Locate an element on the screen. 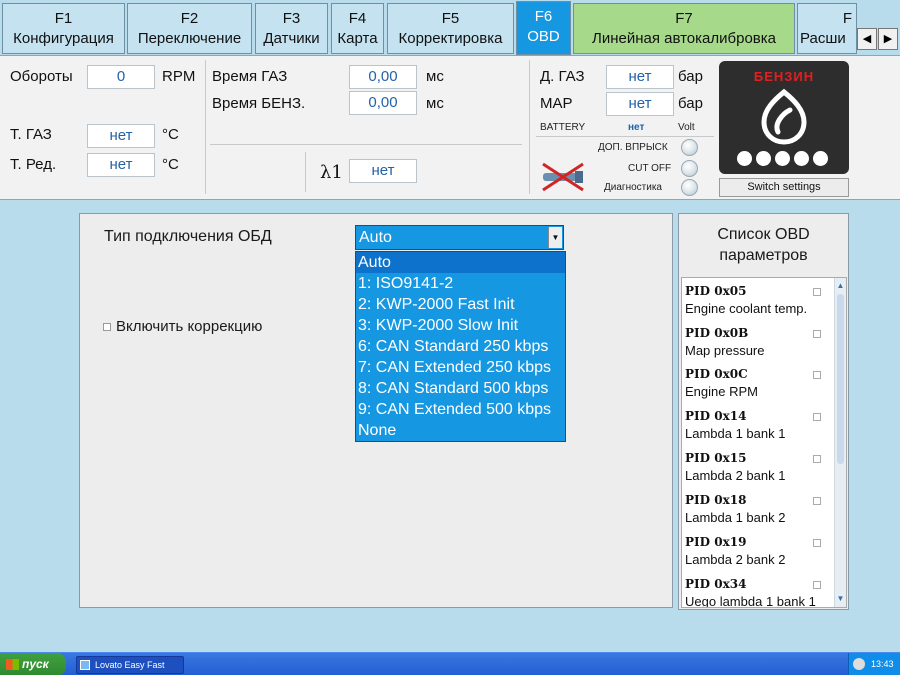 This screenshot has height=675, width=900. tab-obd: F6 OBD is located at coordinates (543, 28).